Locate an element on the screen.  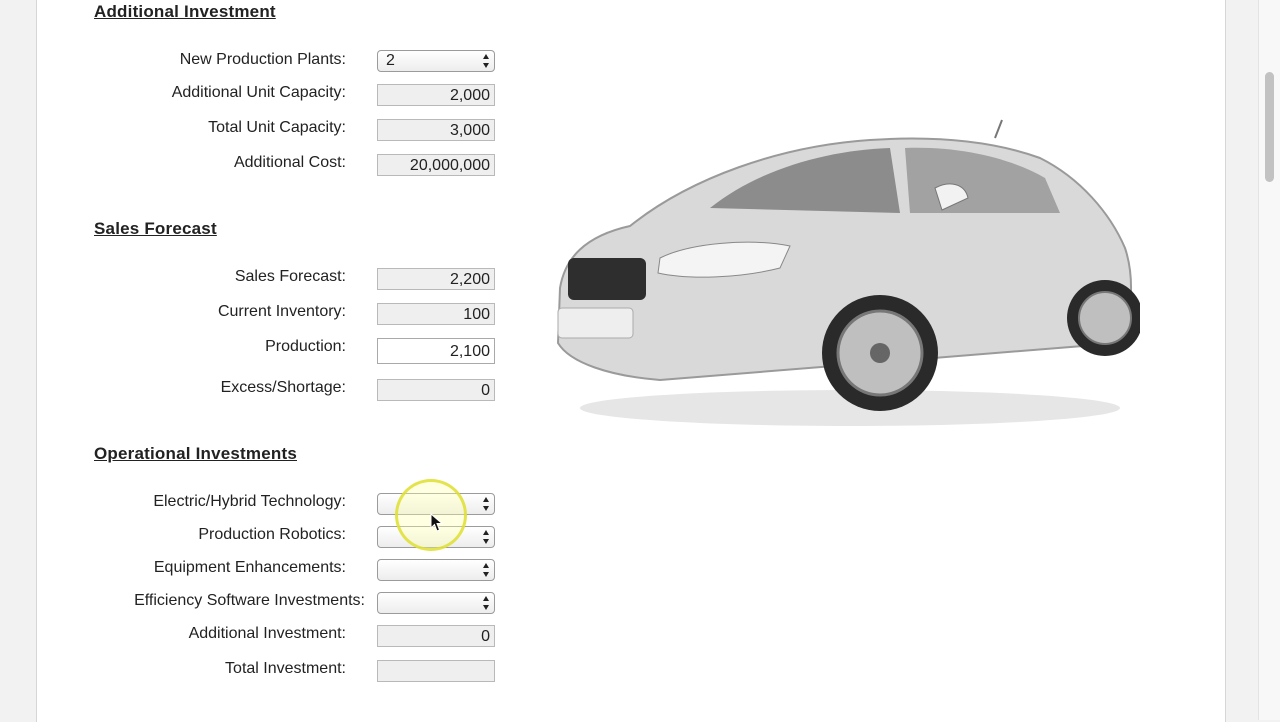
total-unit-capacity-field: 3,000 is located at coordinates (436, 130).